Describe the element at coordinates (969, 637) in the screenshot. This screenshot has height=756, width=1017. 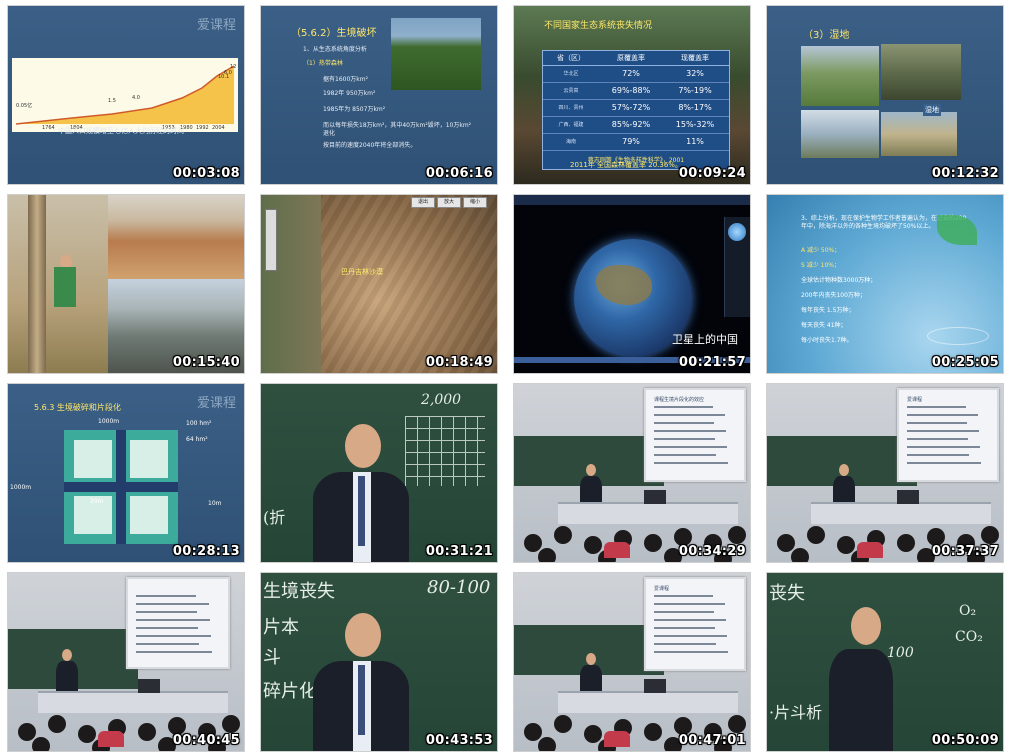
I see `board-writing: CO₂` at that location.